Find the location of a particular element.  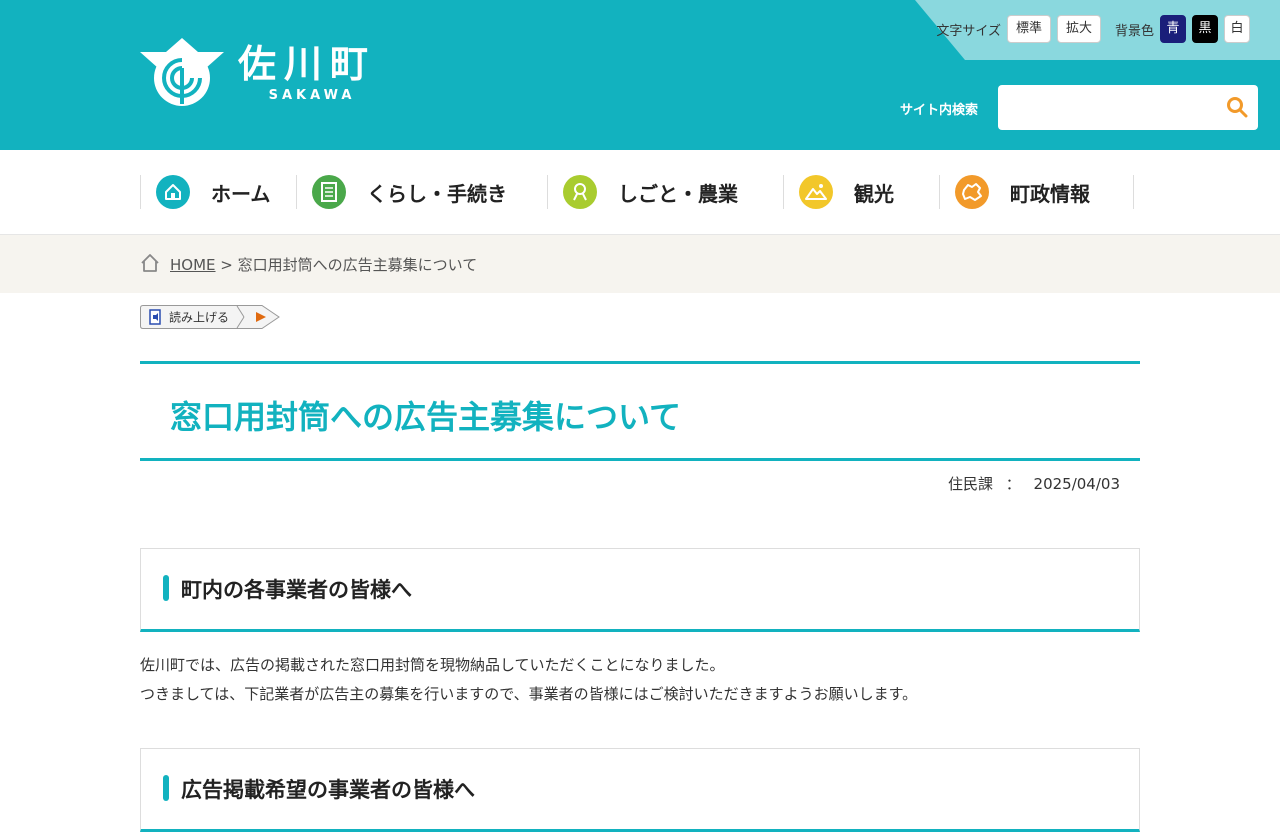

read-aloud-label: 読み上げる is located at coordinates (199, 317).